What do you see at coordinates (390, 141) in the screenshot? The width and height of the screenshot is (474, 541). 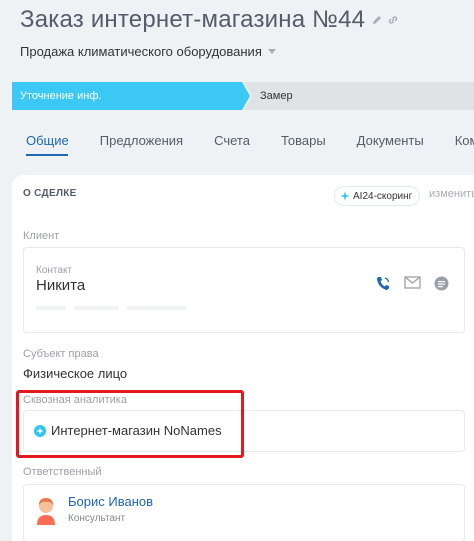 I see `tab-documents: Документы` at bounding box center [390, 141].